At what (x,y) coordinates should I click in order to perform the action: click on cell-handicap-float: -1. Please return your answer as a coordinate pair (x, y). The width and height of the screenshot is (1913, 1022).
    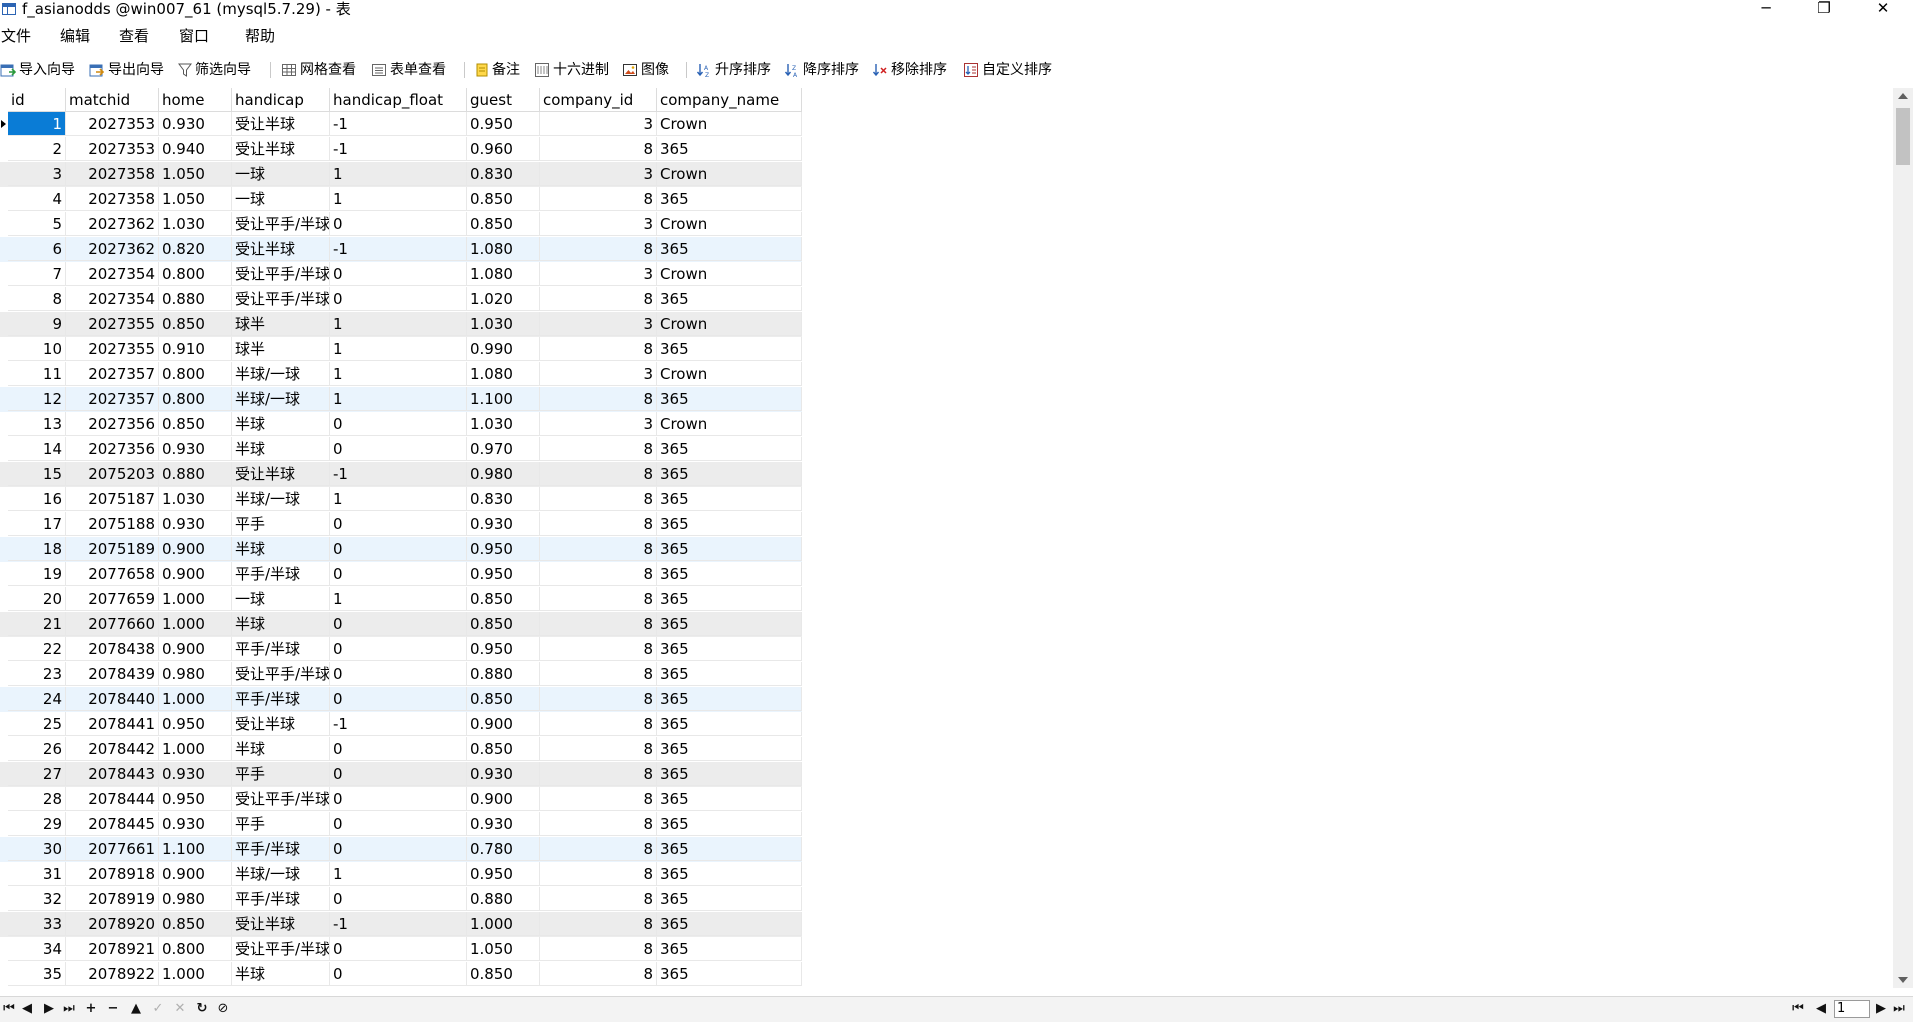
    Looking at the image, I should click on (398, 149).